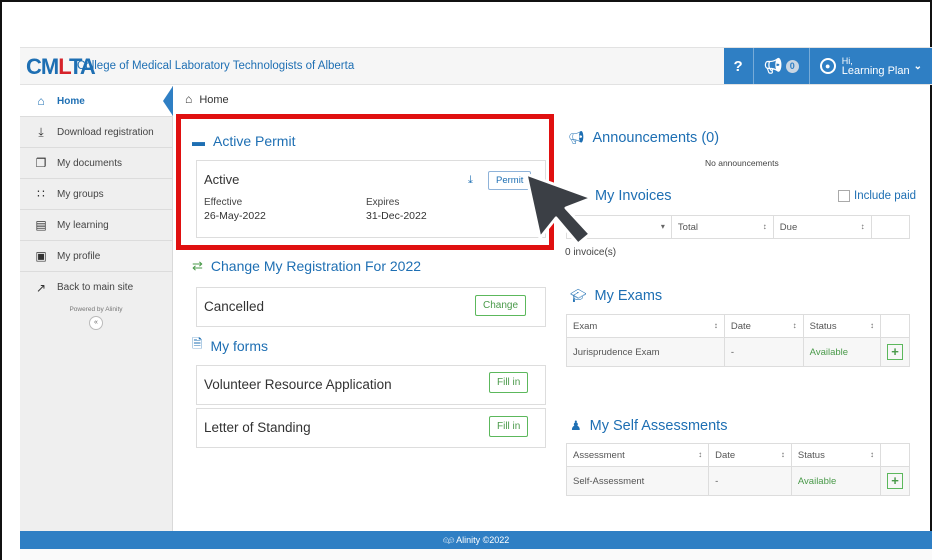 This screenshot has height=560, width=932. Describe the element at coordinates (476, 554) in the screenshot. I see `footer-strip` at that location.